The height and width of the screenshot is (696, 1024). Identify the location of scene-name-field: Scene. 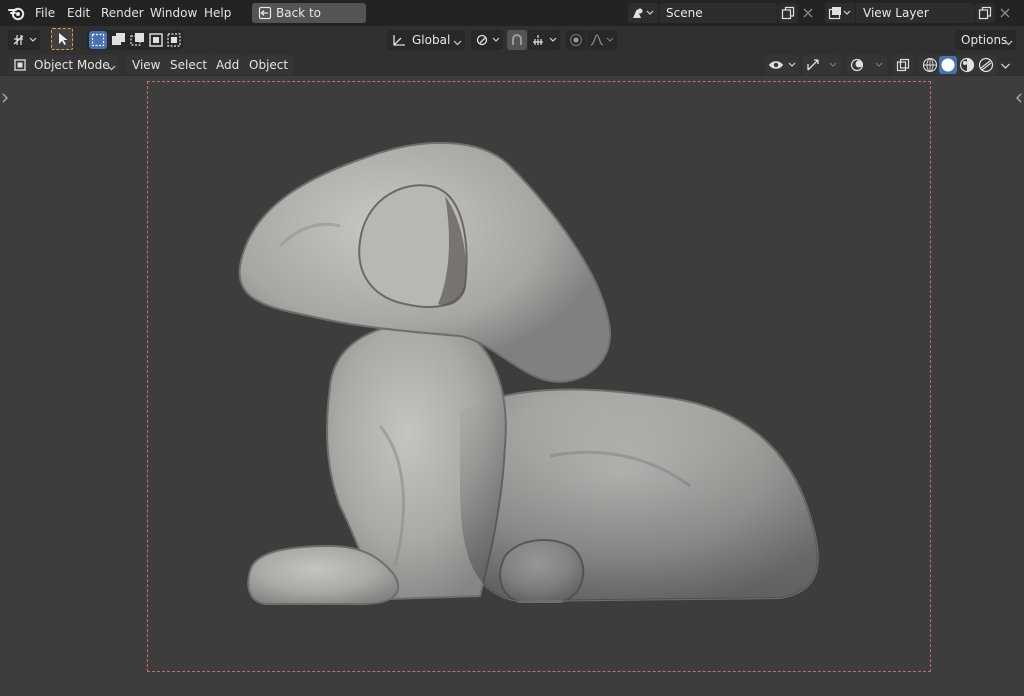
(718, 13).